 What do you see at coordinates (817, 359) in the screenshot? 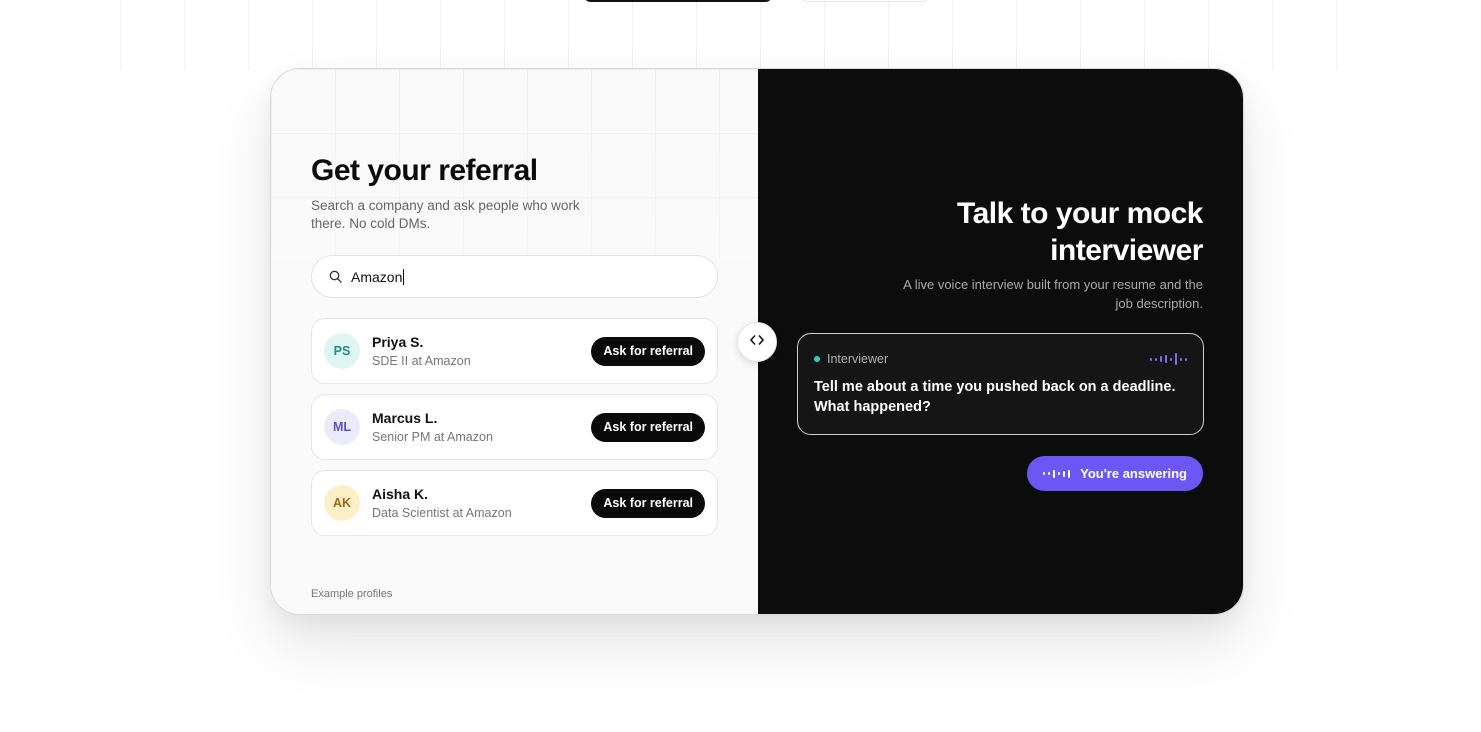
I see `live-status-dot` at bounding box center [817, 359].